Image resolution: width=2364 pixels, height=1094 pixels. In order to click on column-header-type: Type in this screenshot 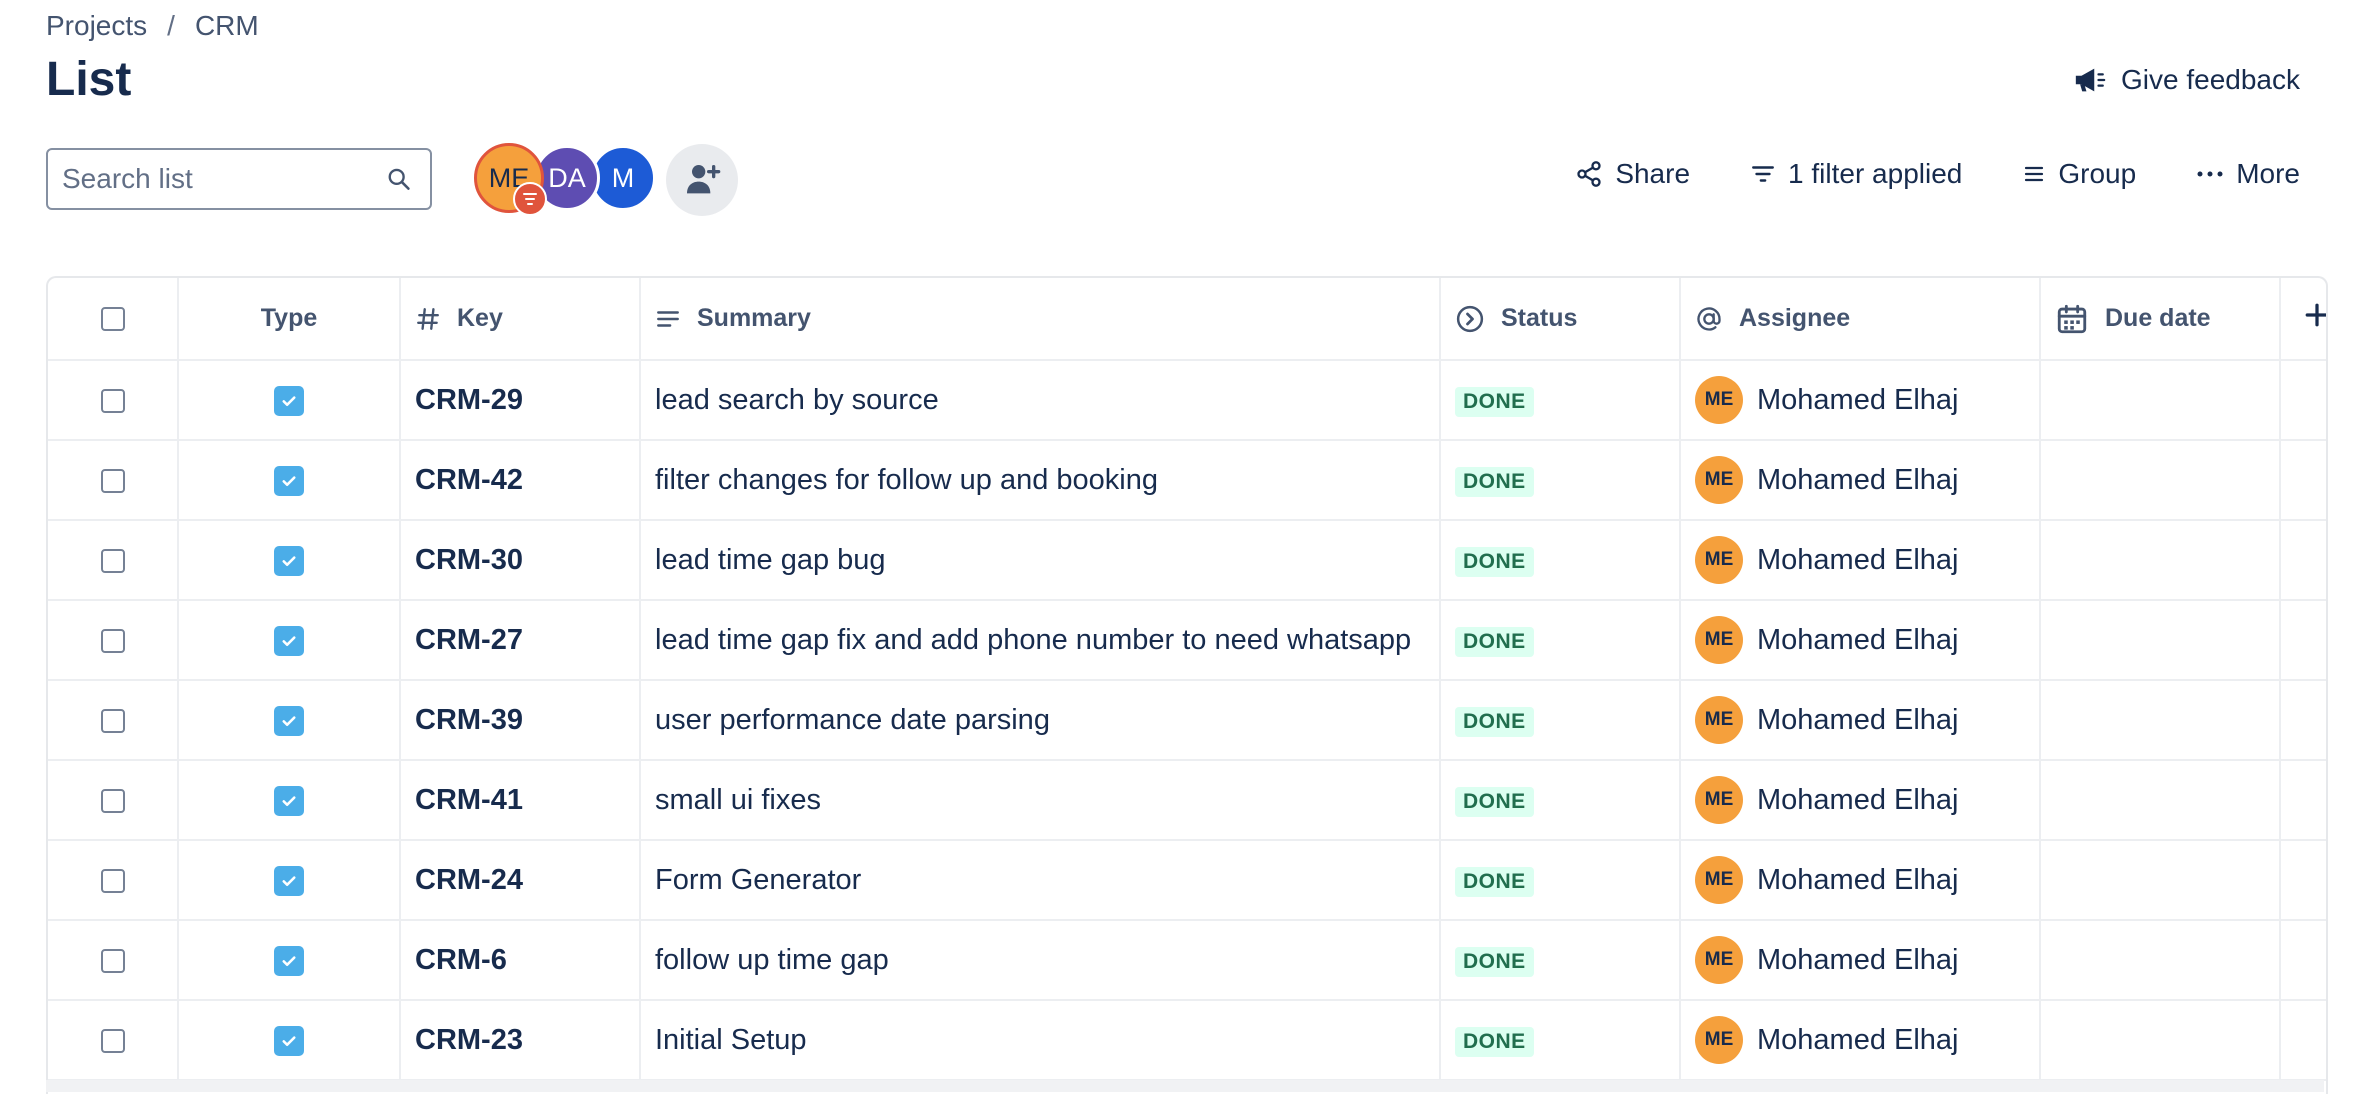, I will do `click(289, 319)`.